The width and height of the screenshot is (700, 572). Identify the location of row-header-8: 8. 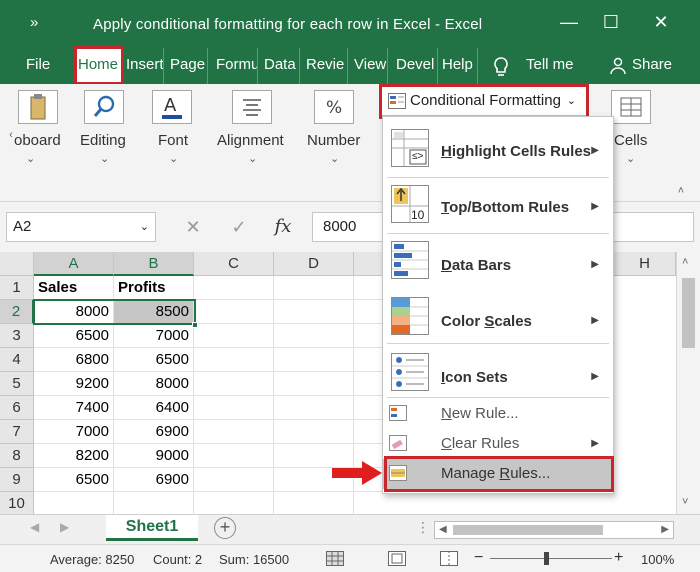
(17, 456).